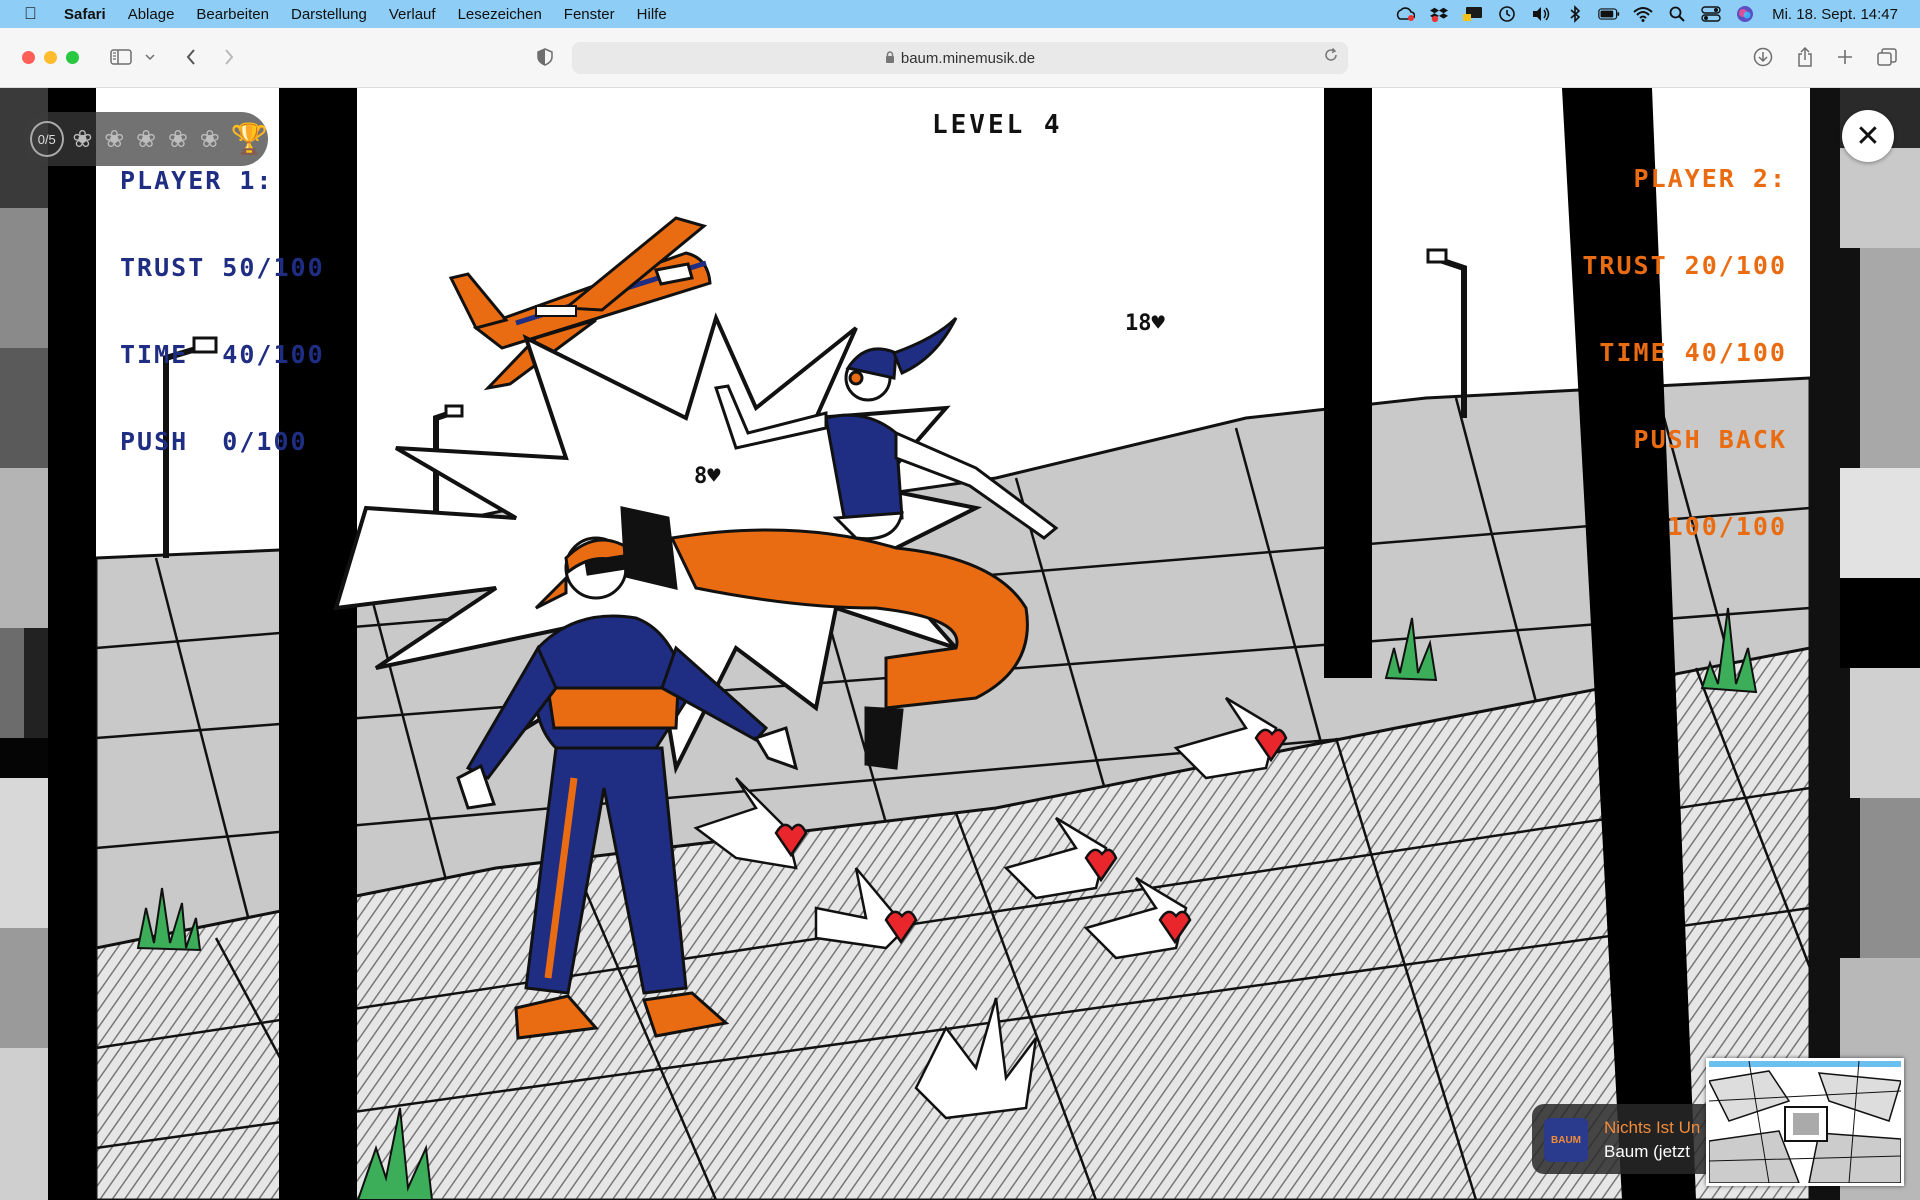 This screenshot has height=1200, width=1920. Describe the element at coordinates (589, 14) in the screenshot. I see `menu-fenster: Fenster` at that location.